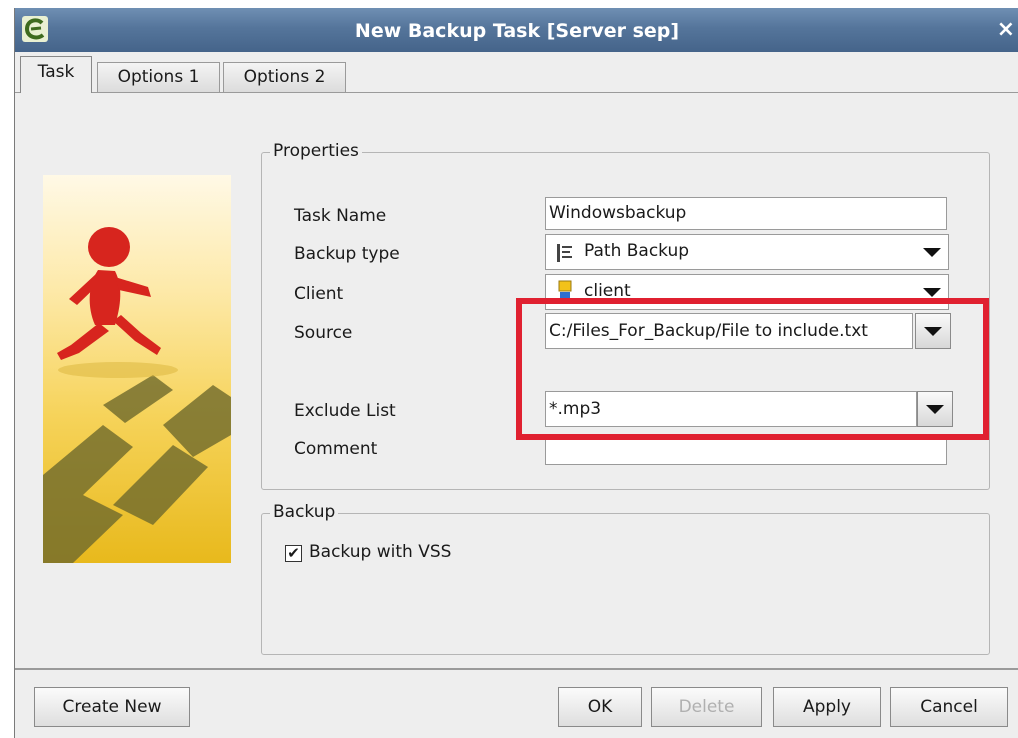  I want to click on create-new-button: Create New, so click(112, 707).